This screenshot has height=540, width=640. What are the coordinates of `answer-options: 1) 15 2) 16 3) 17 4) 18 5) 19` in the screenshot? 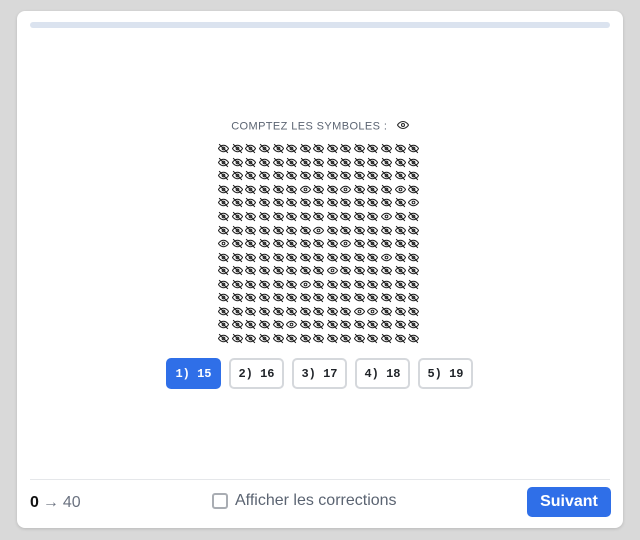 It's located at (319, 373).